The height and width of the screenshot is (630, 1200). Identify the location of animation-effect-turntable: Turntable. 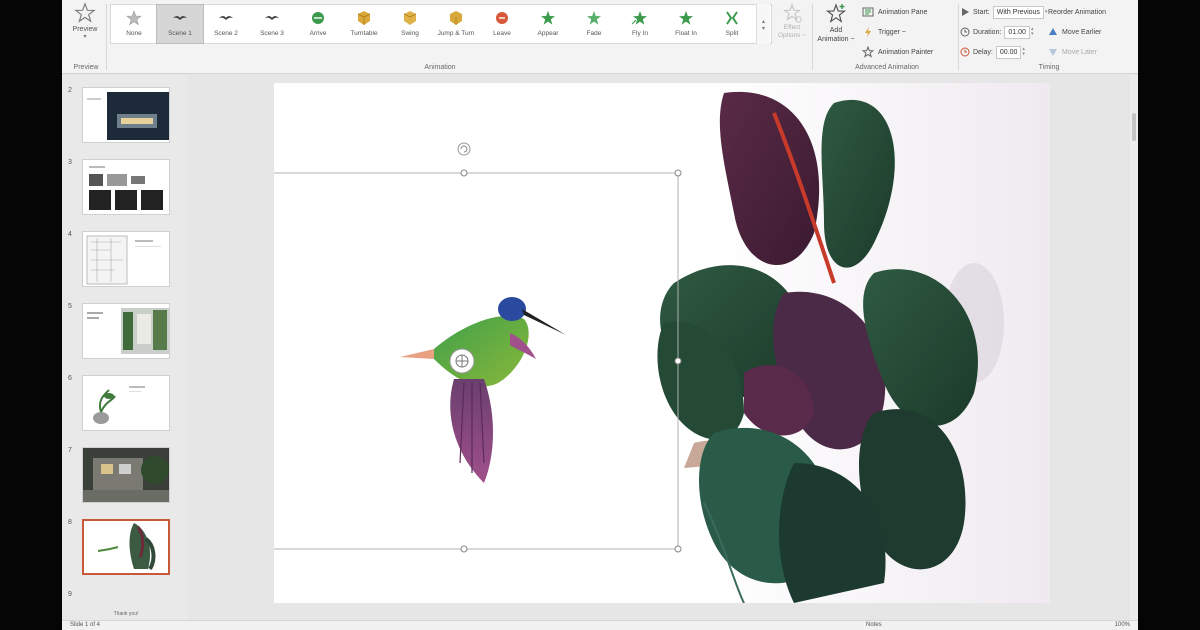
(364, 24).